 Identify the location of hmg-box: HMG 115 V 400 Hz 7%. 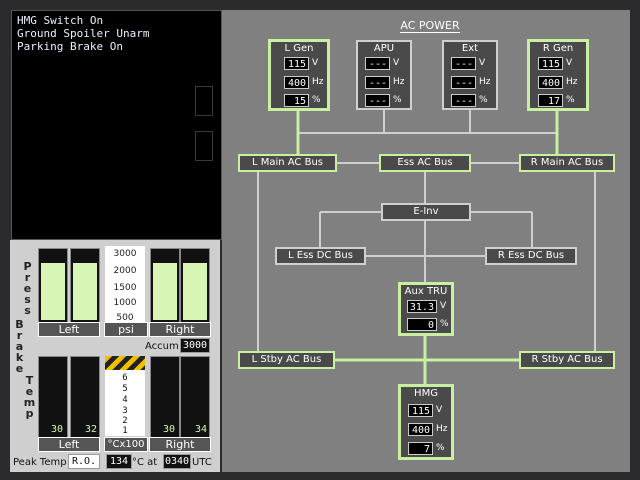
(426, 422).